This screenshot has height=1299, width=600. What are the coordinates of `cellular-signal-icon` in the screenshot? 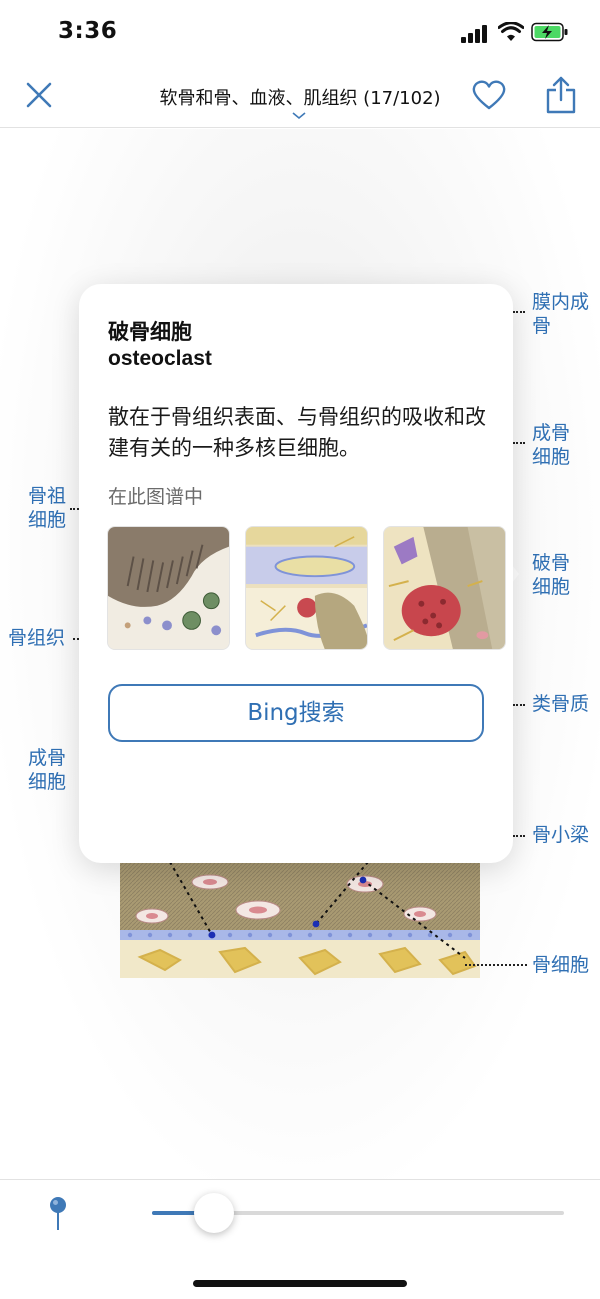 It's located at (476, 34).